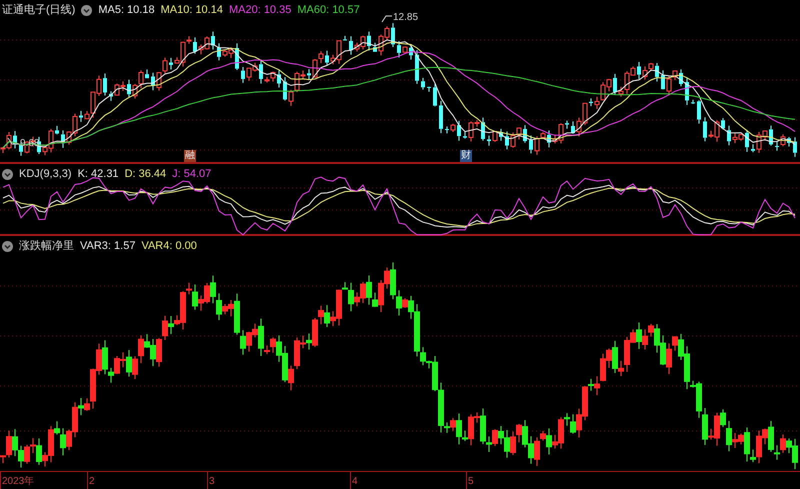 The height and width of the screenshot is (489, 800). I want to click on indicator-value: VAR4: 0.00, so click(169, 246).